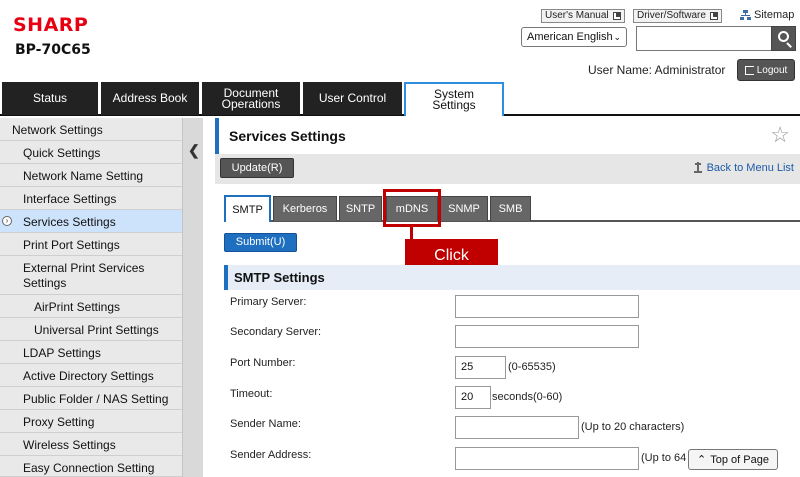 The image size is (800, 477). I want to click on sitemap-label: Sitemap, so click(774, 15).